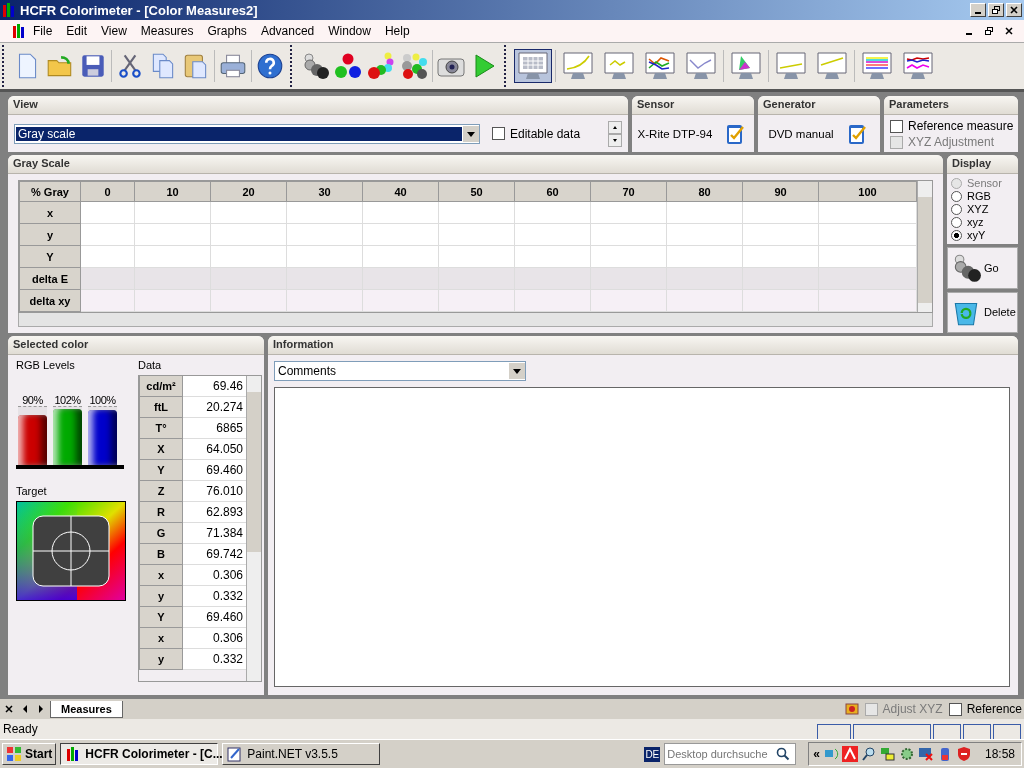  Describe the element at coordinates (675, 133) in the screenshot. I see `sensor-name: X-Rite DTP-94` at that location.